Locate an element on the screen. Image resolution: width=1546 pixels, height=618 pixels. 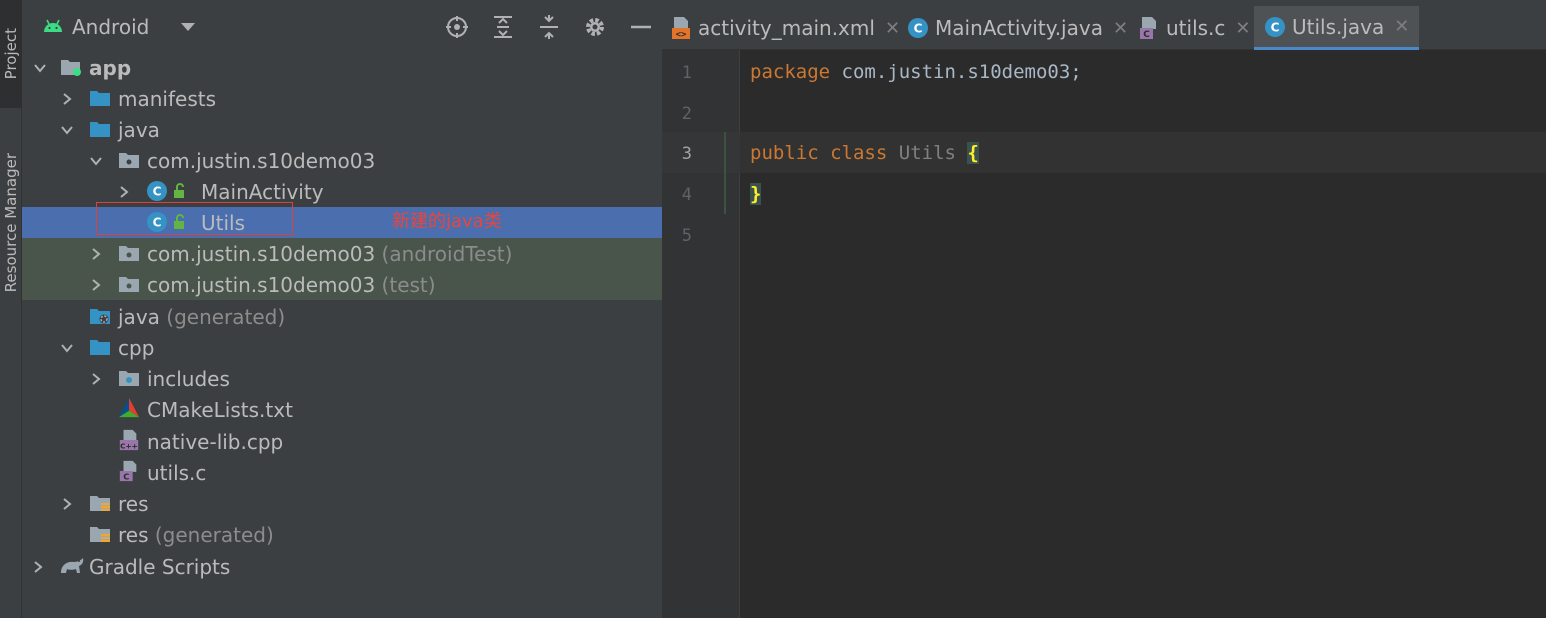
tree-label: utils.c is located at coordinates (177, 472).